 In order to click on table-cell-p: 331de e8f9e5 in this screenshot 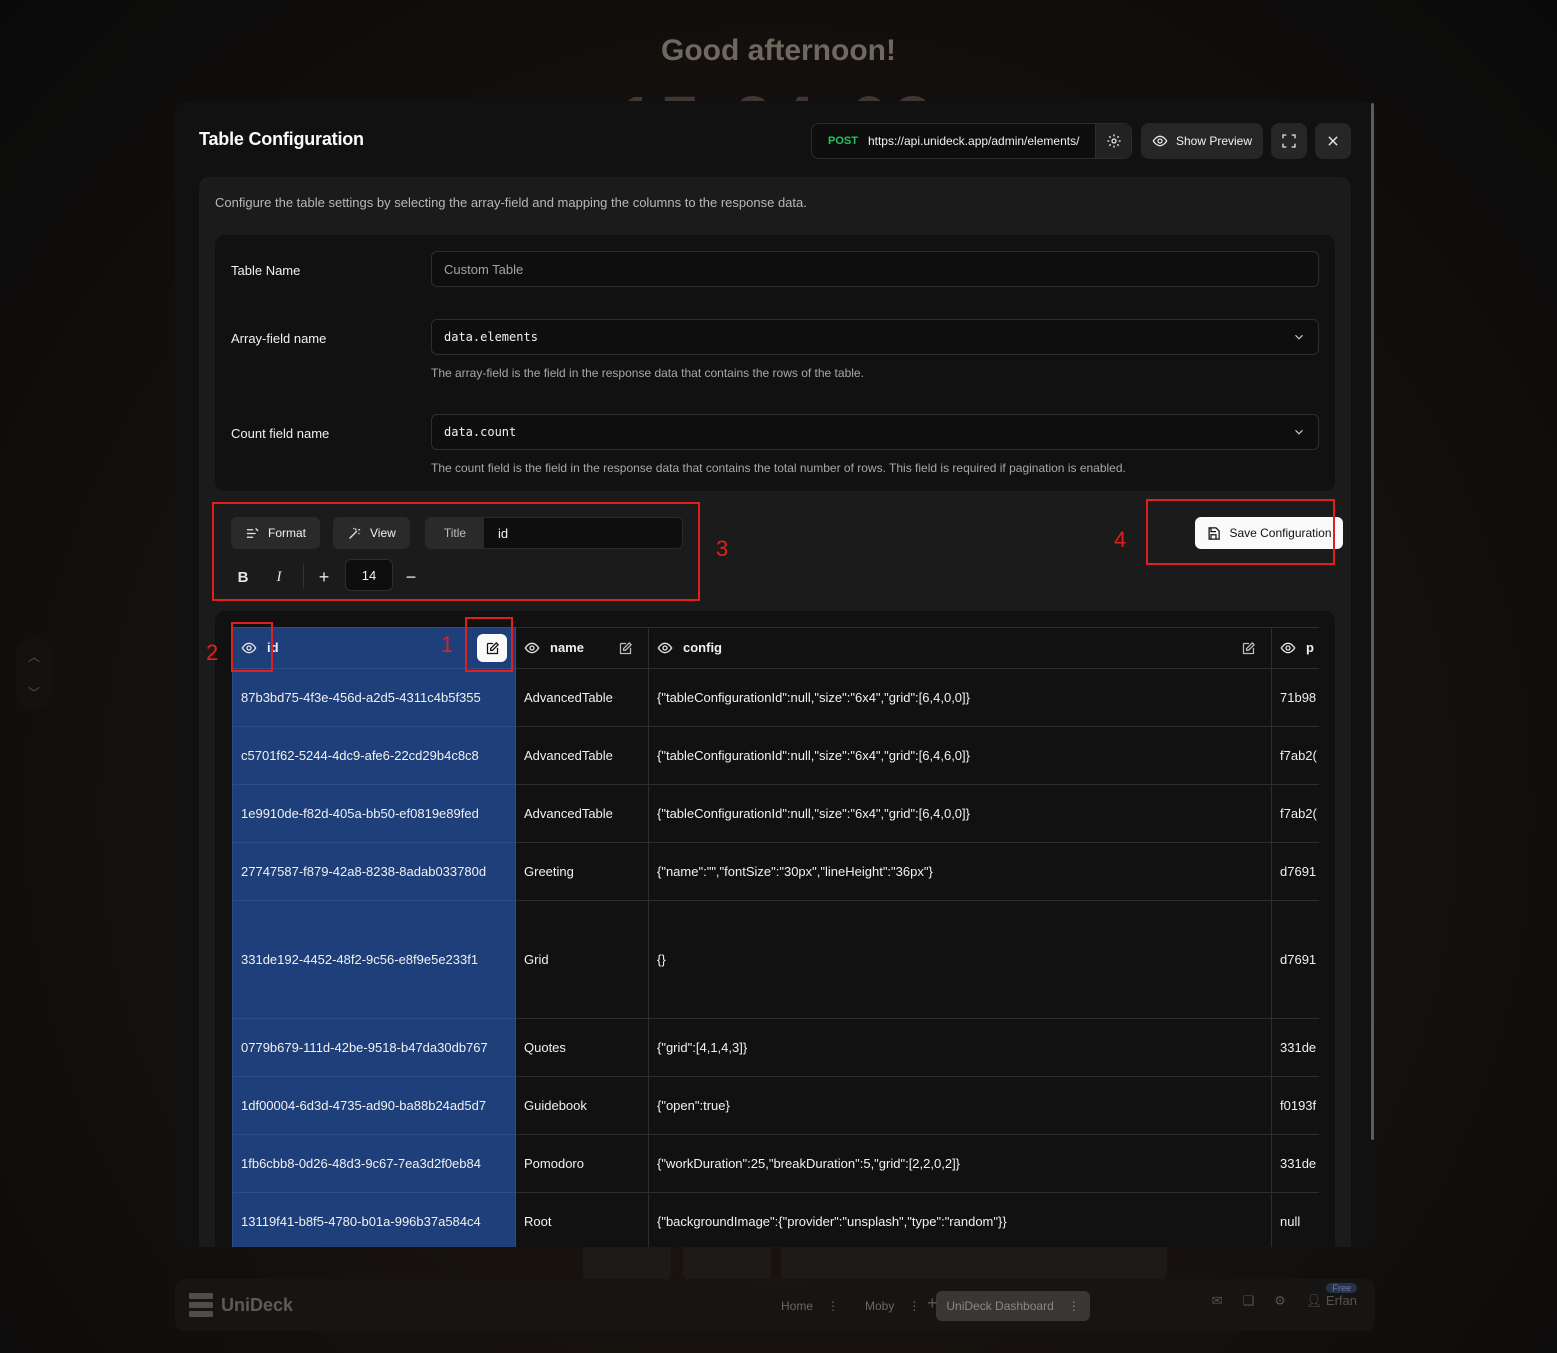, I will do `click(1295, 1047)`.